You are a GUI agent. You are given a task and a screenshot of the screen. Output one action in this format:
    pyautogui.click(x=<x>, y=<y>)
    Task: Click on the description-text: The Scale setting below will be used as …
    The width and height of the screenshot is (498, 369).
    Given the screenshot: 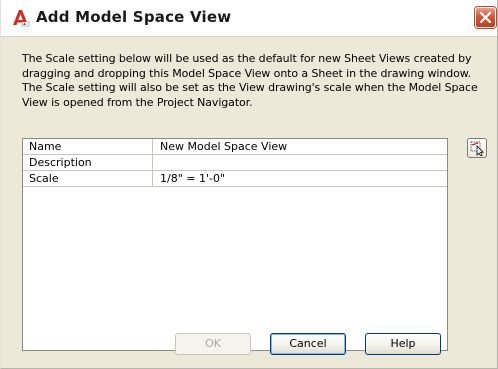 What is the action you would take?
    pyautogui.click(x=250, y=80)
    